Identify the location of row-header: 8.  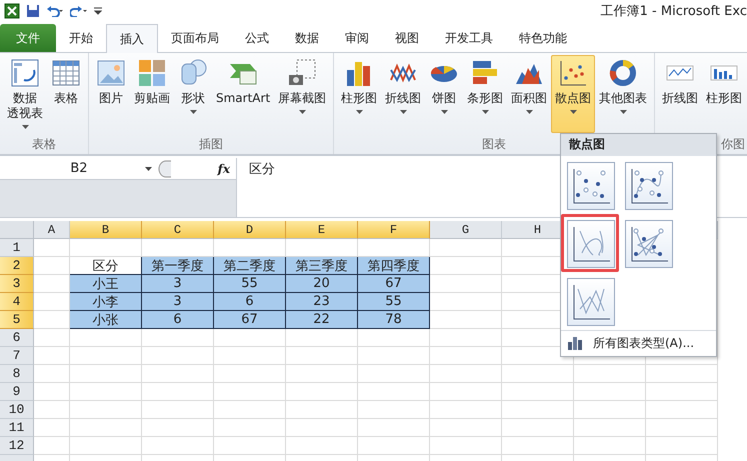
(17, 374).